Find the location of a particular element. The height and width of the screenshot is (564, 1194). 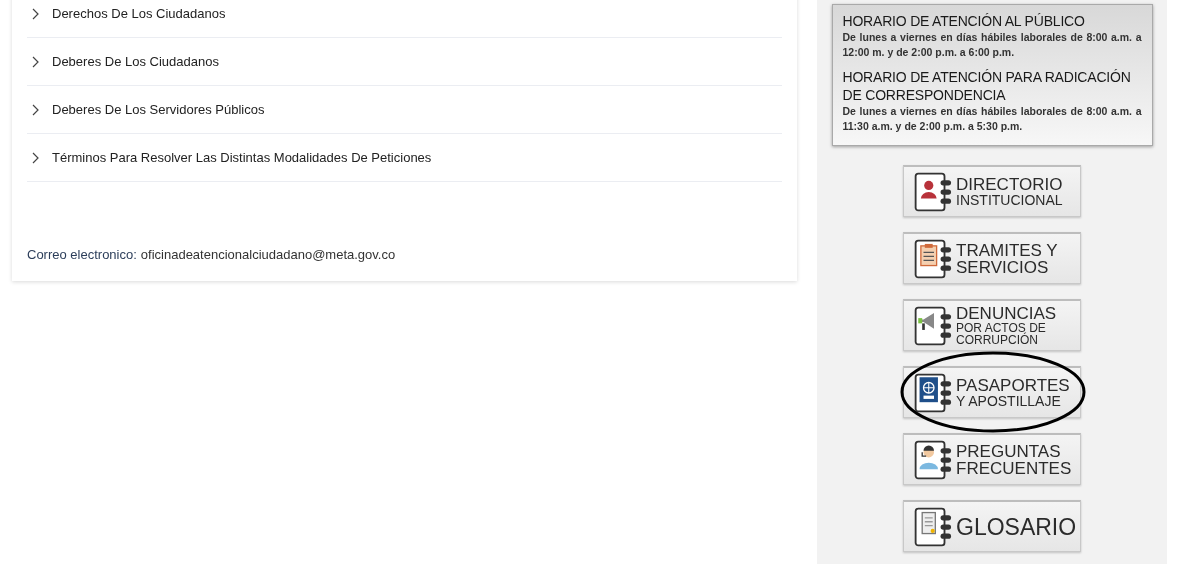

link-button: DENUNCIAS POR ACTOS DE CORRUPCIÓN is located at coordinates (992, 325).